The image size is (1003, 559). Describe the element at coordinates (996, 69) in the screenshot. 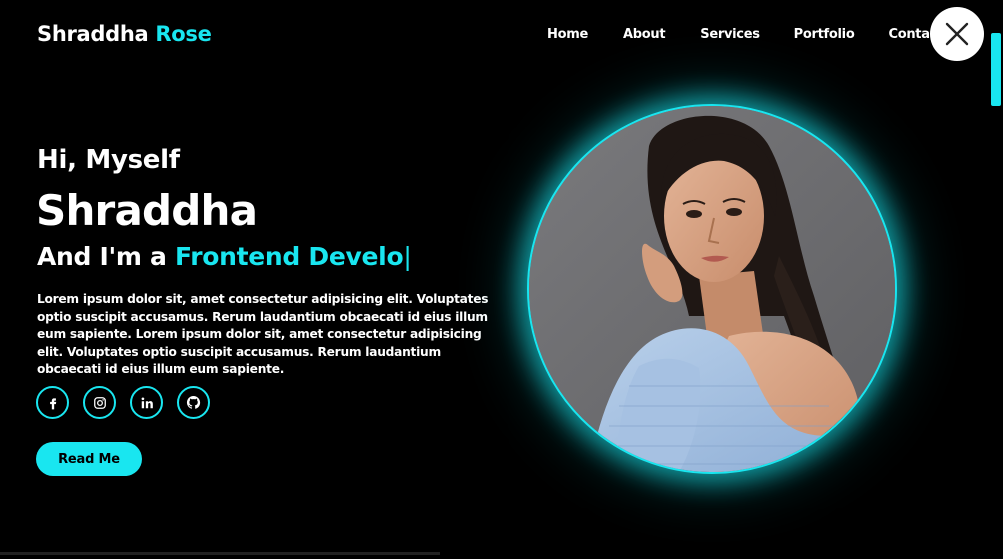

I see `scrollbar-thumb` at that location.